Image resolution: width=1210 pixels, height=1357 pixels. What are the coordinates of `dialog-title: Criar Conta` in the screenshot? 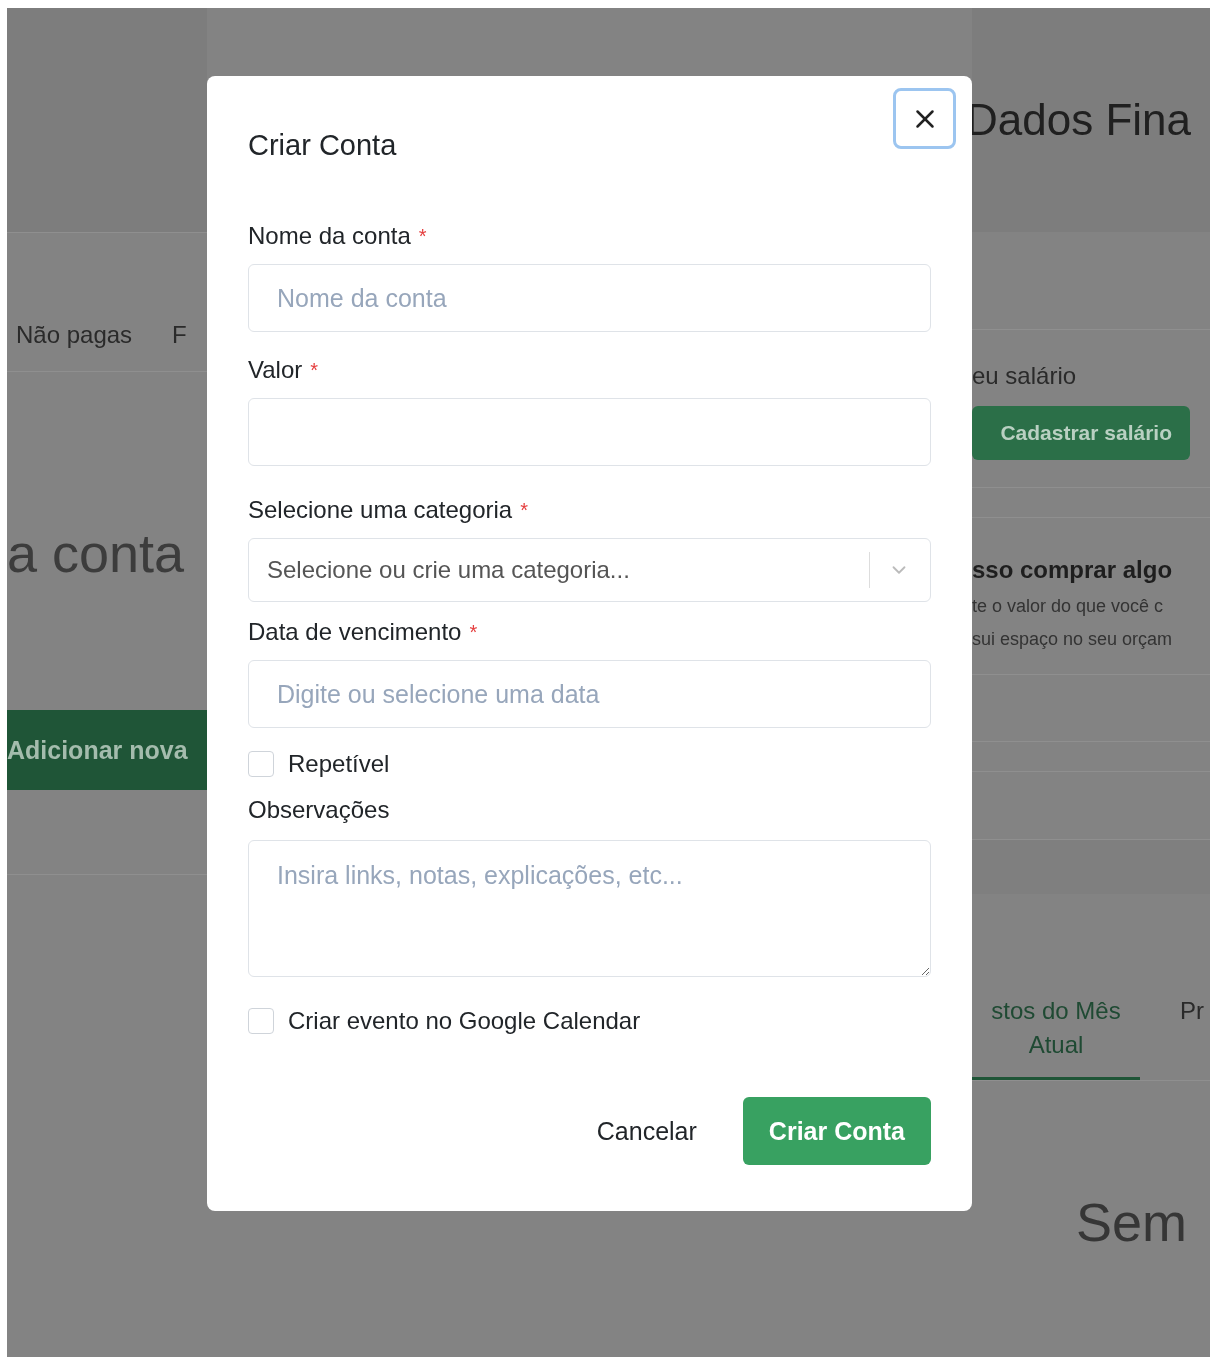 It's located at (322, 145).